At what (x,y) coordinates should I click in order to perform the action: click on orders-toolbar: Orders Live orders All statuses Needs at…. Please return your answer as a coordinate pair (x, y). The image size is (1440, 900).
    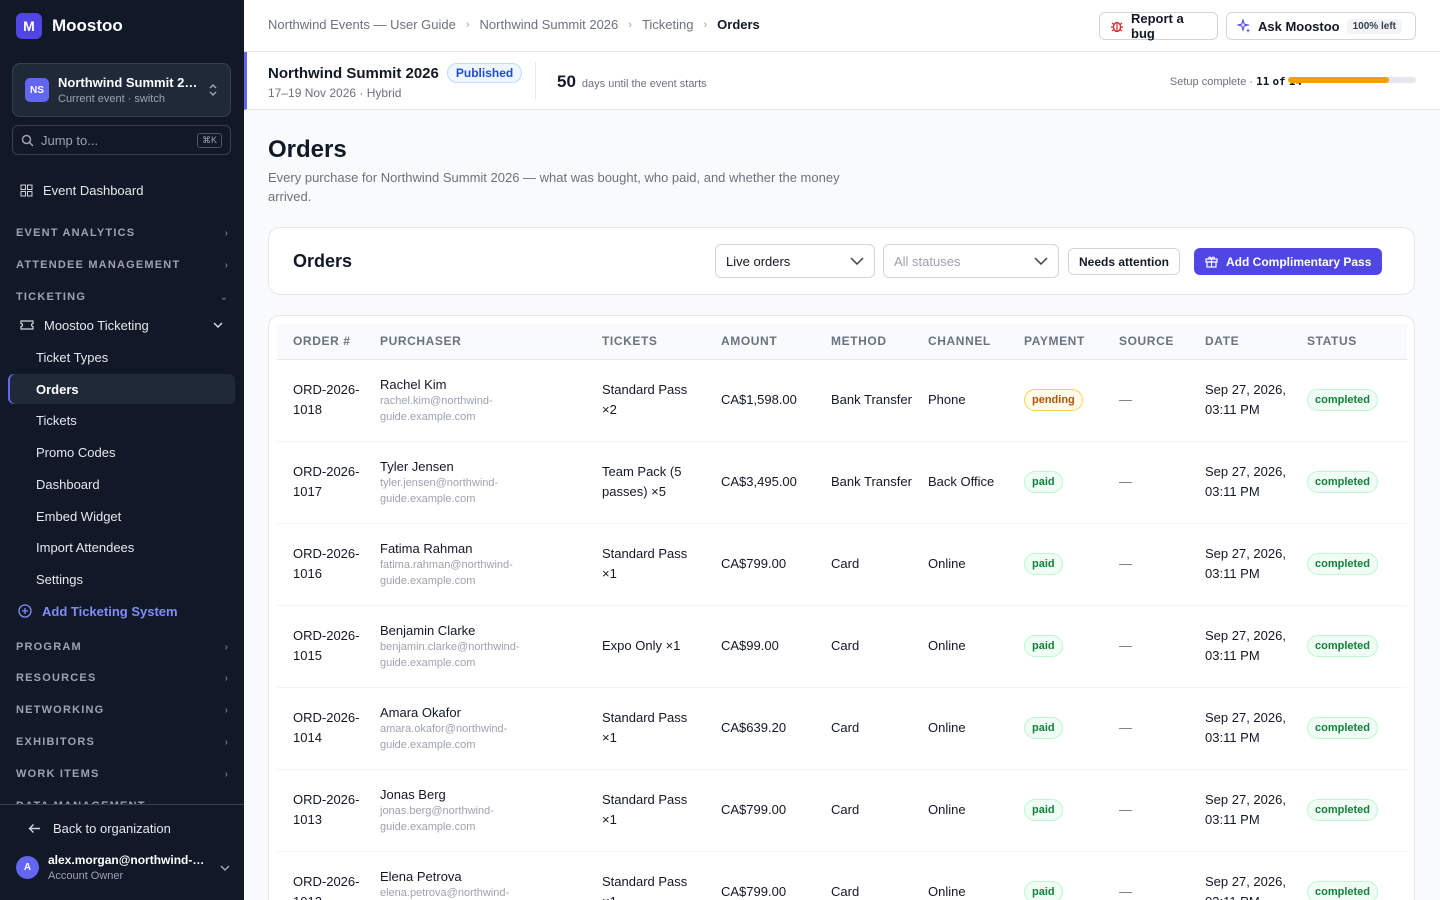
    Looking at the image, I should click on (841, 261).